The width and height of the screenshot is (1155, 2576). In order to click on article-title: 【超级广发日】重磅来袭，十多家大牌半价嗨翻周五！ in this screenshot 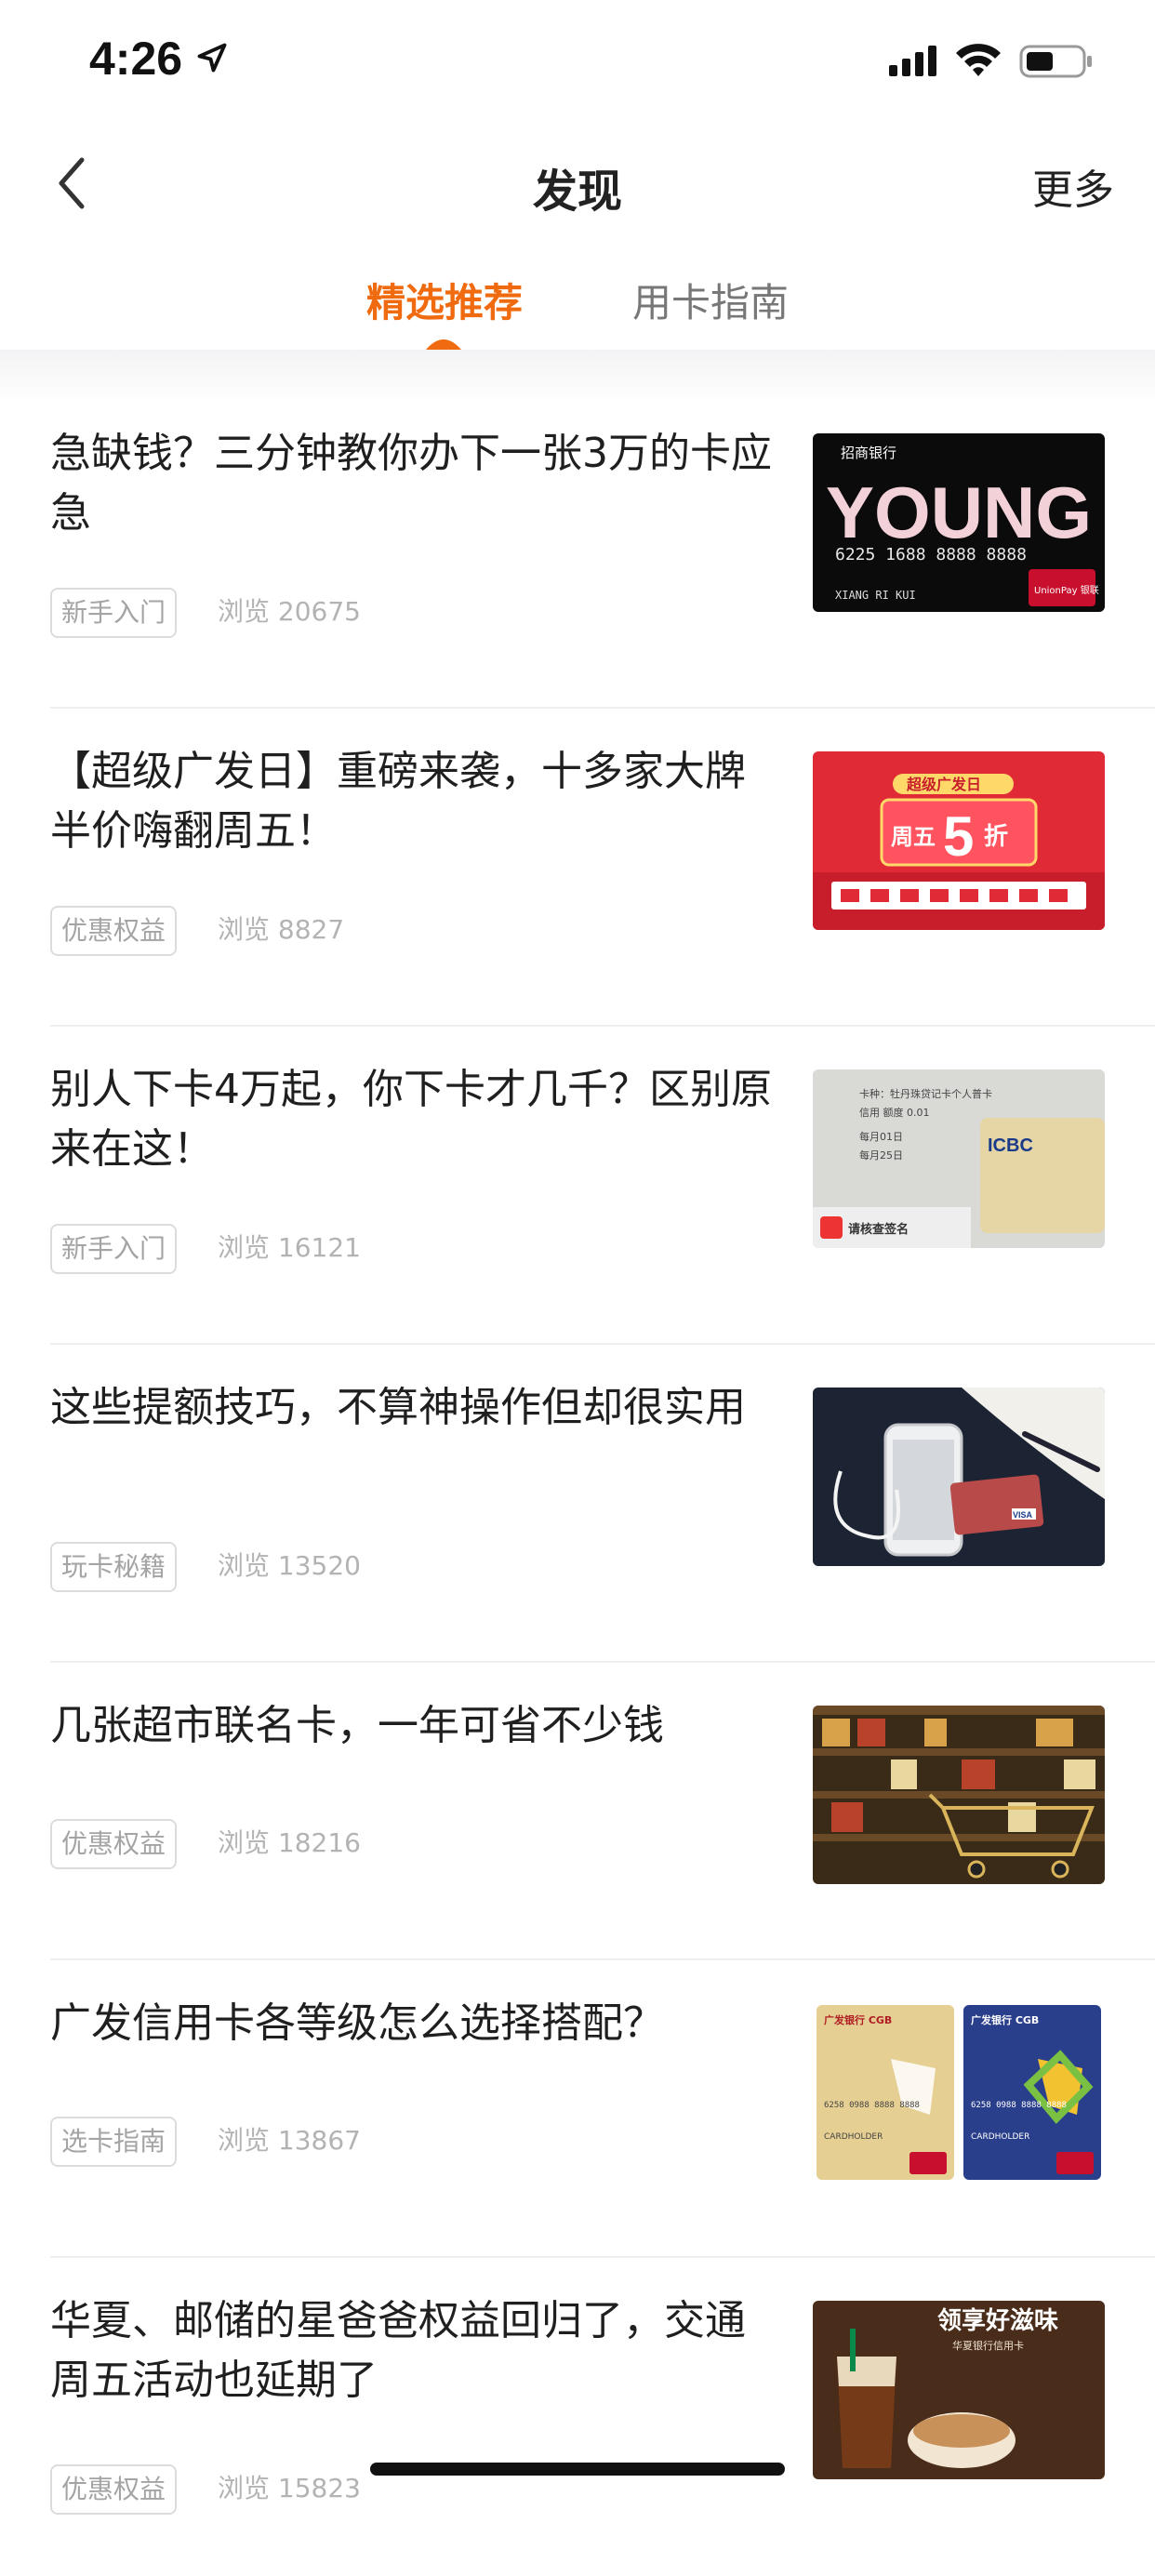, I will do `click(398, 801)`.